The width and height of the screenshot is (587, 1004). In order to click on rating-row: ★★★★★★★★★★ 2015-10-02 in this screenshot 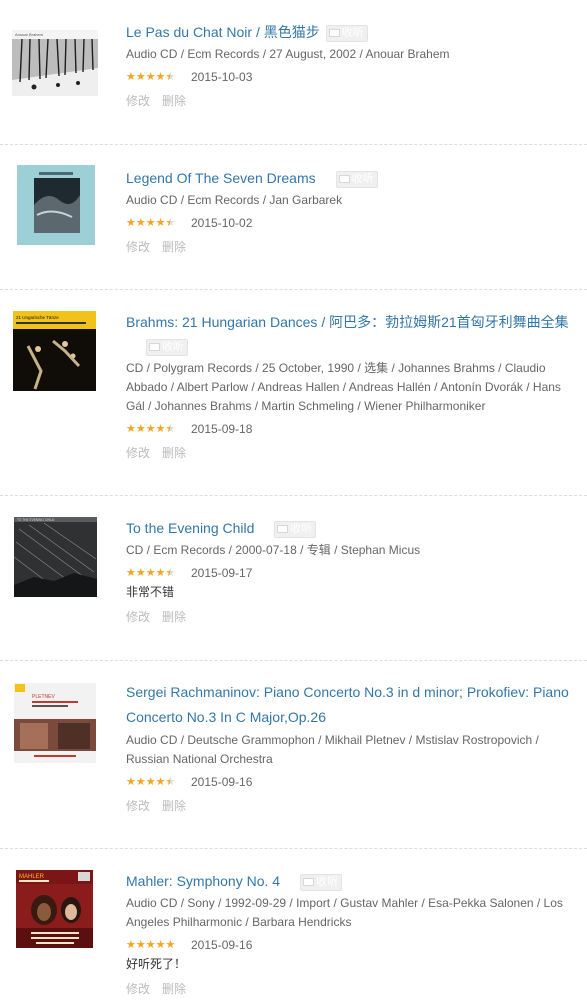, I will do `click(351, 223)`.